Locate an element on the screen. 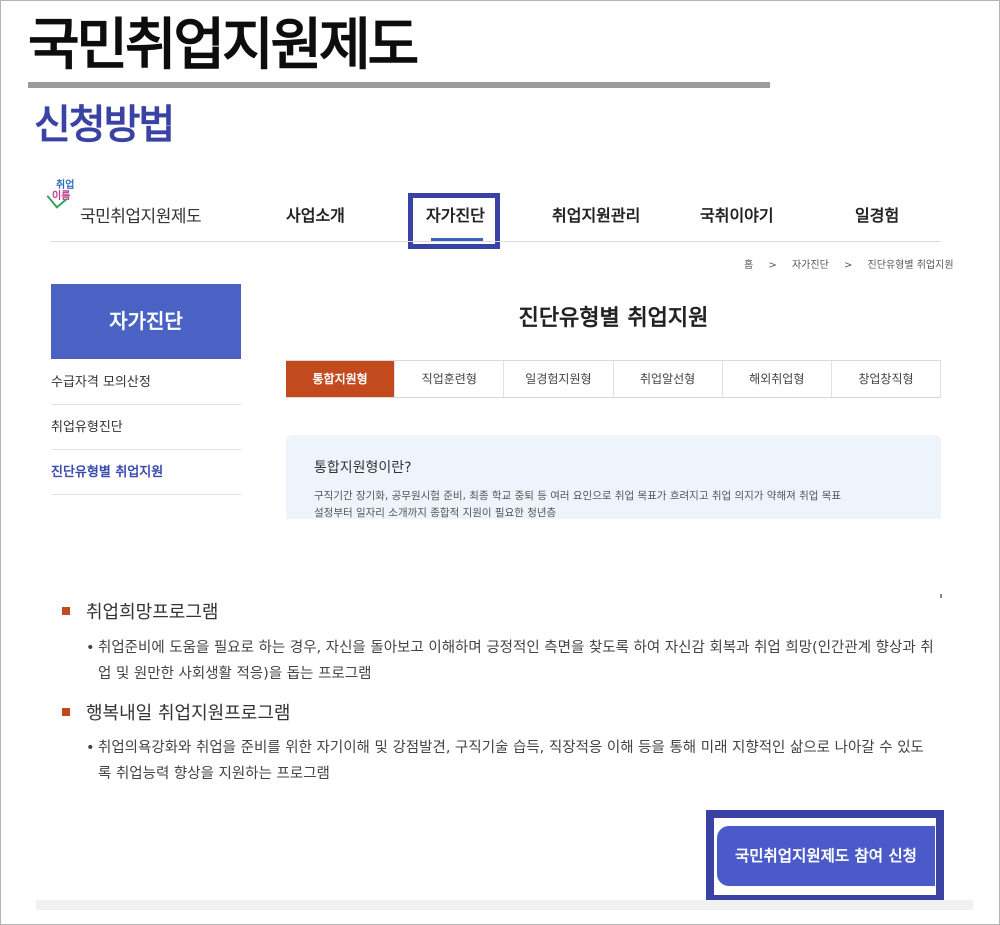 This screenshot has width=1000, height=925. program-title: 행복내일 취업지원프로그램 is located at coordinates (176, 712).